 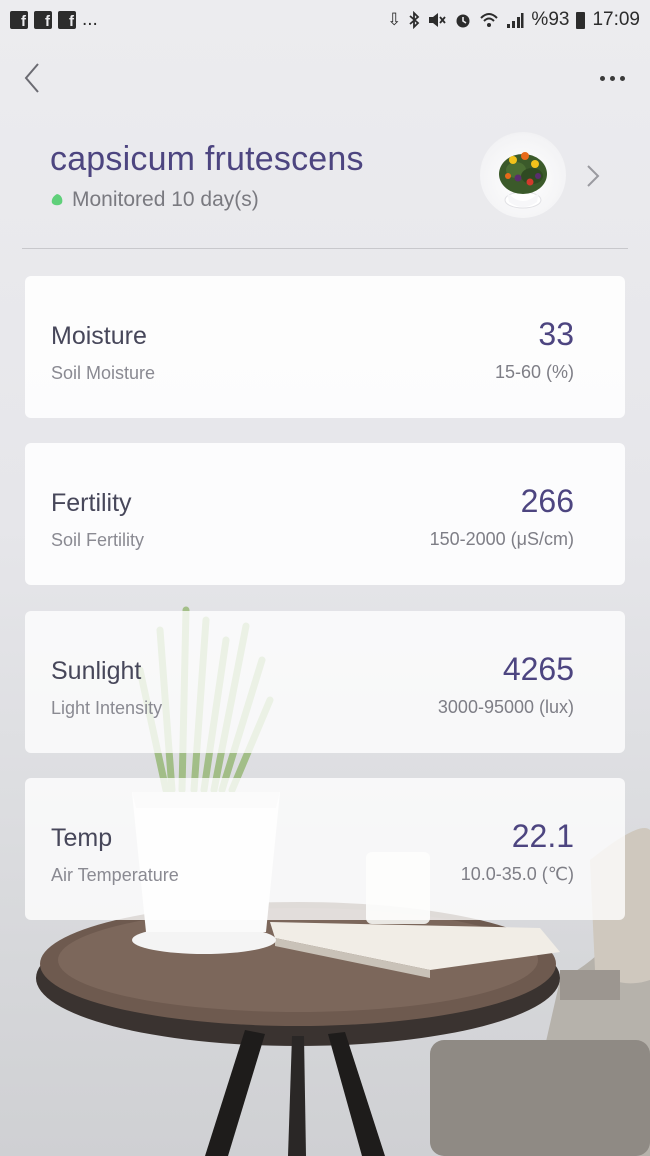 I want to click on metric-subtitle: Soil Fertility, so click(x=98, y=540).